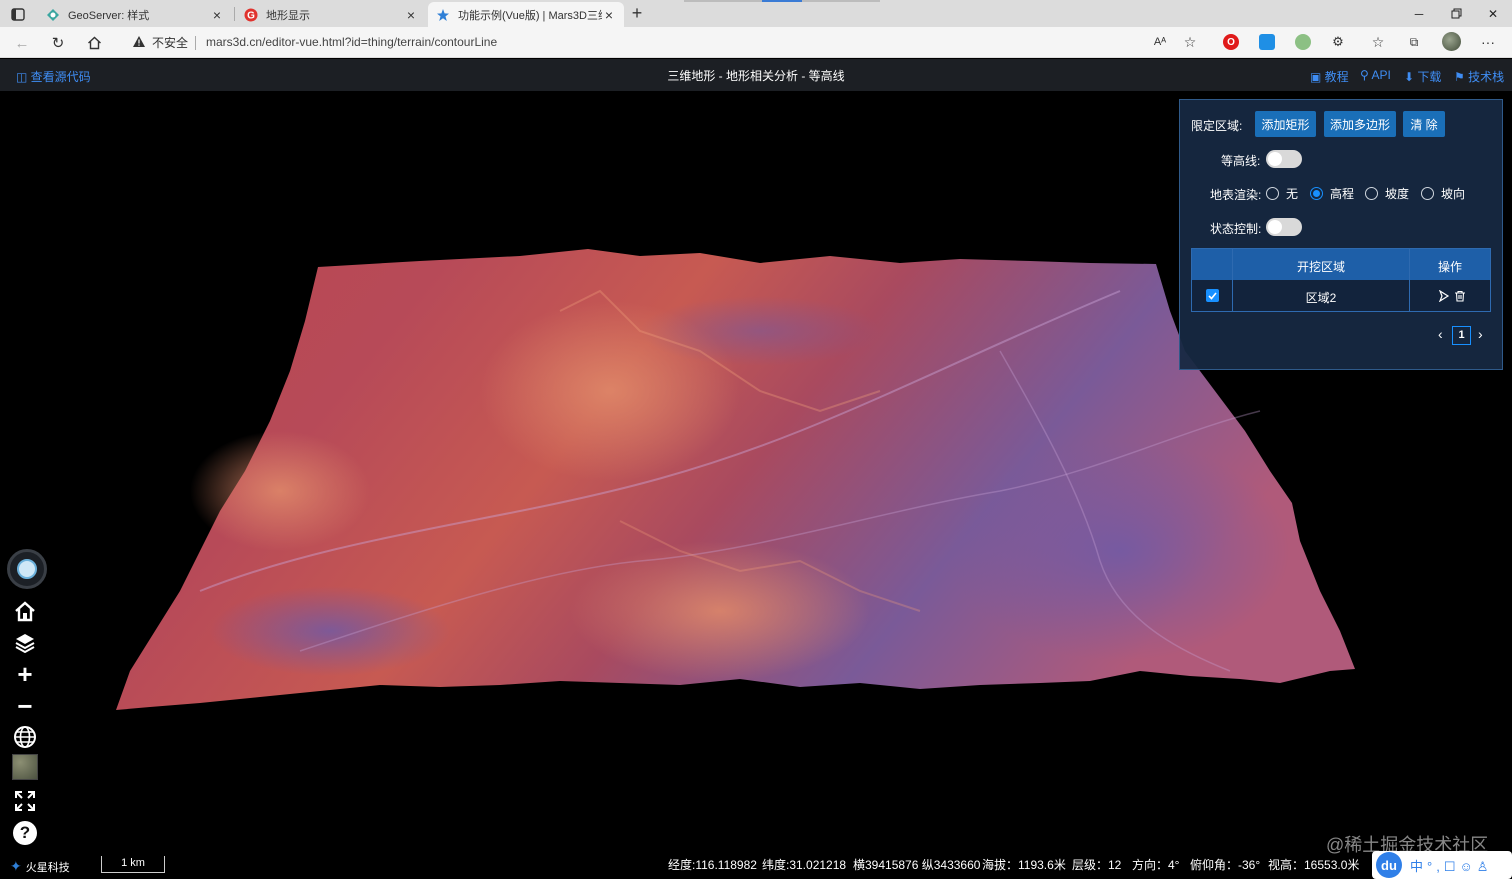 The height and width of the screenshot is (879, 1512). What do you see at coordinates (1267, 42) in the screenshot?
I see `extension-blue-icon` at bounding box center [1267, 42].